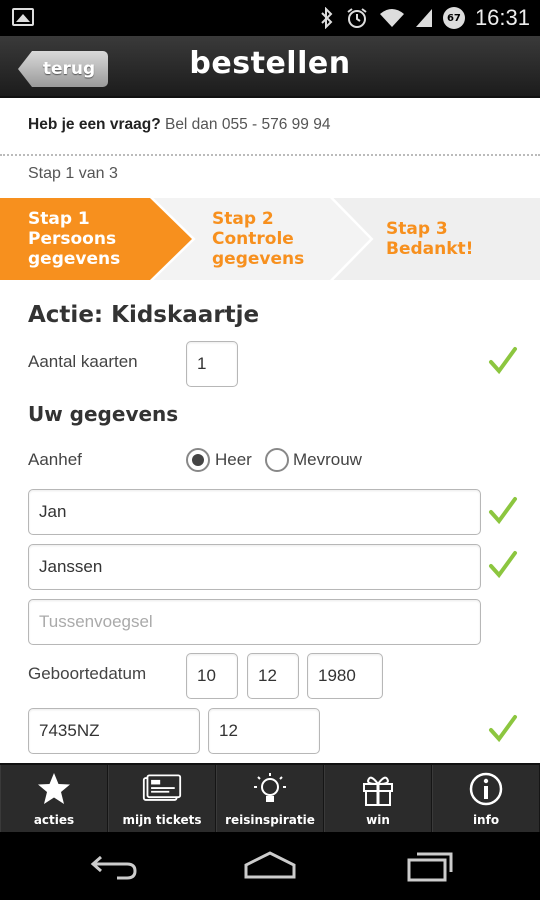 The height and width of the screenshot is (900, 540). I want to click on tab-win: win, so click(378, 798).